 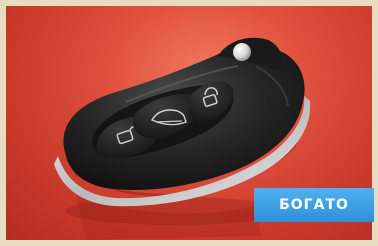 I want to click on badge: БОГАТО, so click(x=314, y=205).